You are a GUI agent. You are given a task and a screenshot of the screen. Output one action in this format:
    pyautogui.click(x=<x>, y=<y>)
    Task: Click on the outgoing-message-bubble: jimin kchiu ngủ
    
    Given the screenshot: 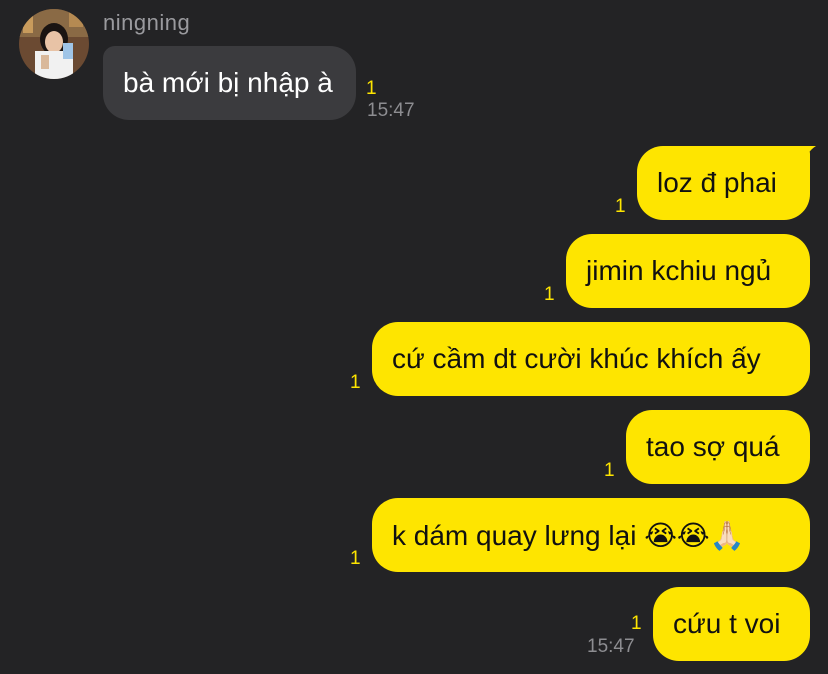 What is the action you would take?
    pyautogui.click(x=688, y=271)
    